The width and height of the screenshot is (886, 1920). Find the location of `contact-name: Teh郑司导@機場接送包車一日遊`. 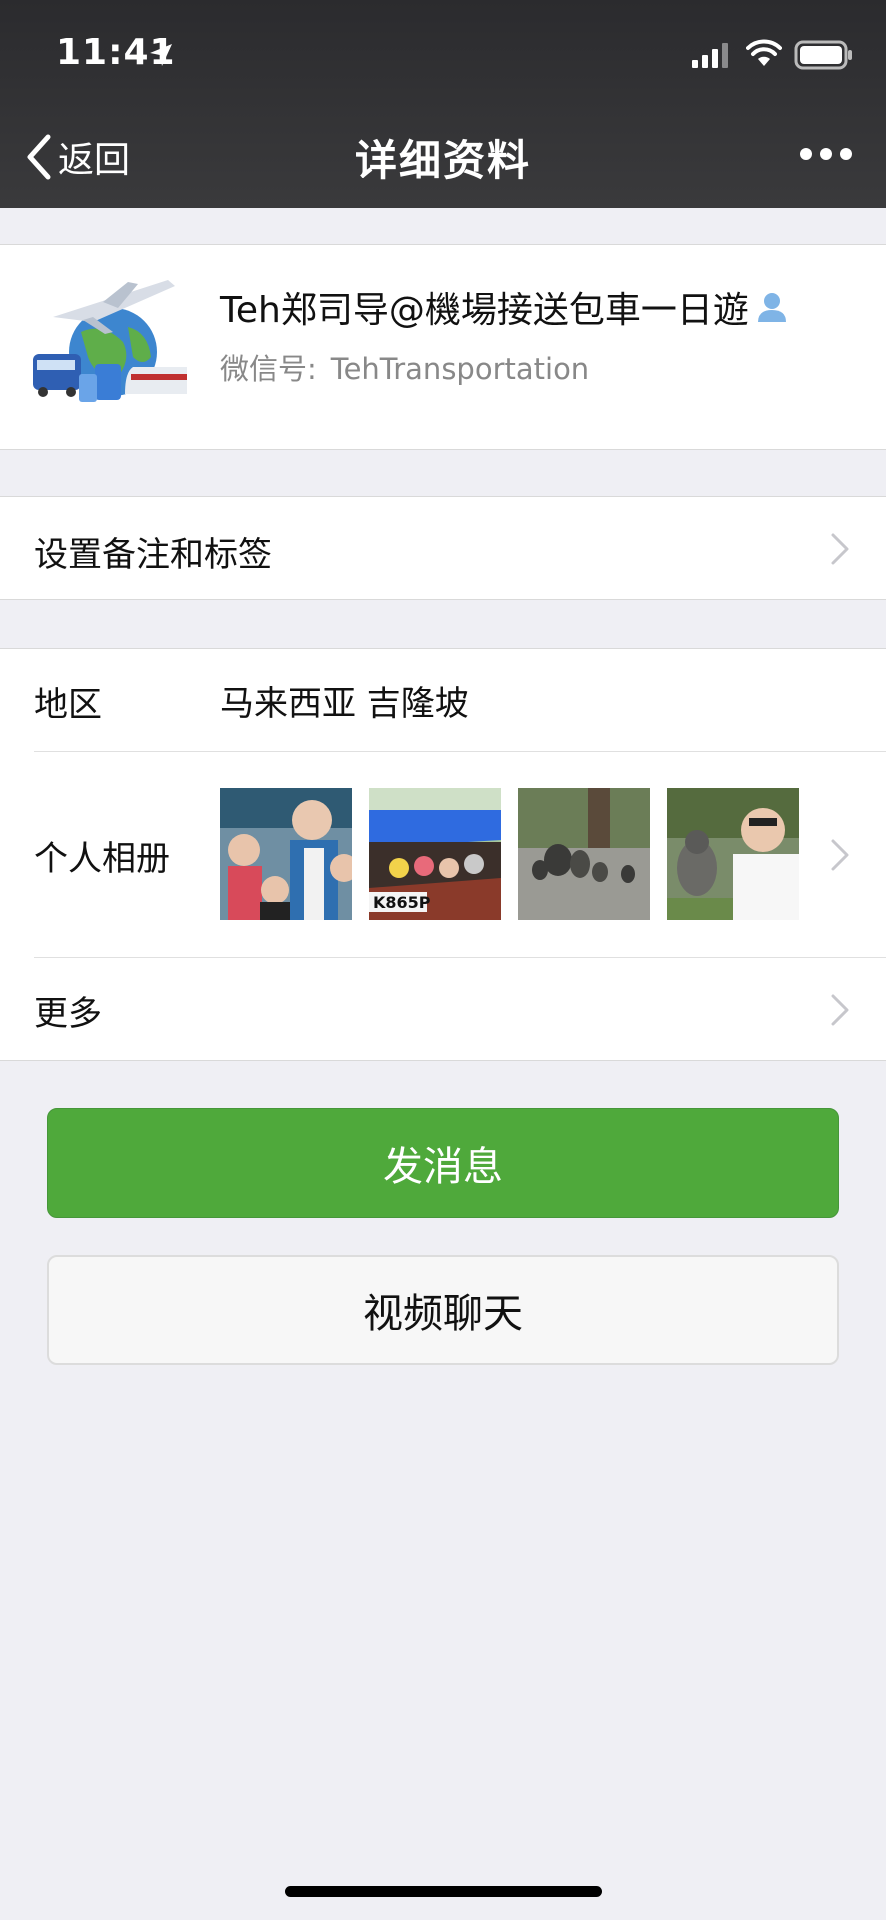

contact-name: Teh郑司导@機場接送包車一日遊 is located at coordinates (484, 310).